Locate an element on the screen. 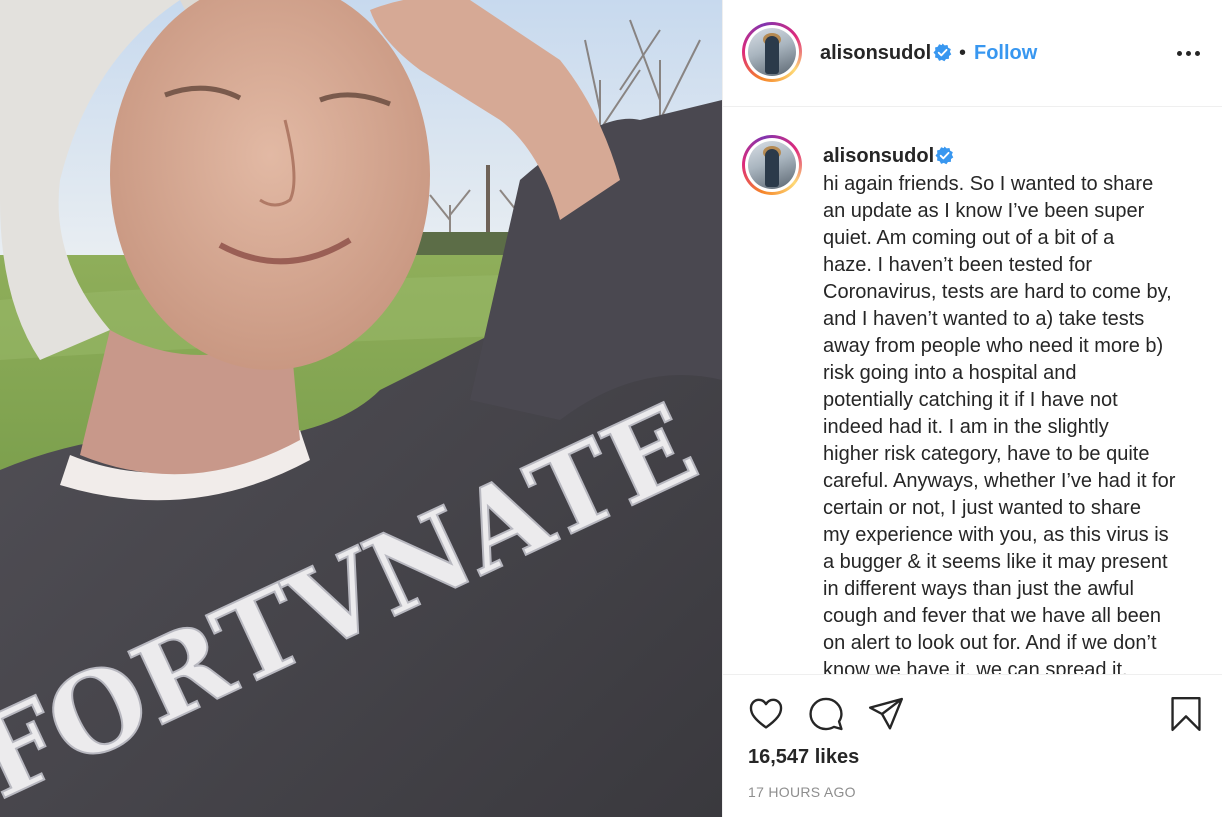 This screenshot has height=817, width=1222. caption-username: alisonsudol is located at coordinates (878, 156).